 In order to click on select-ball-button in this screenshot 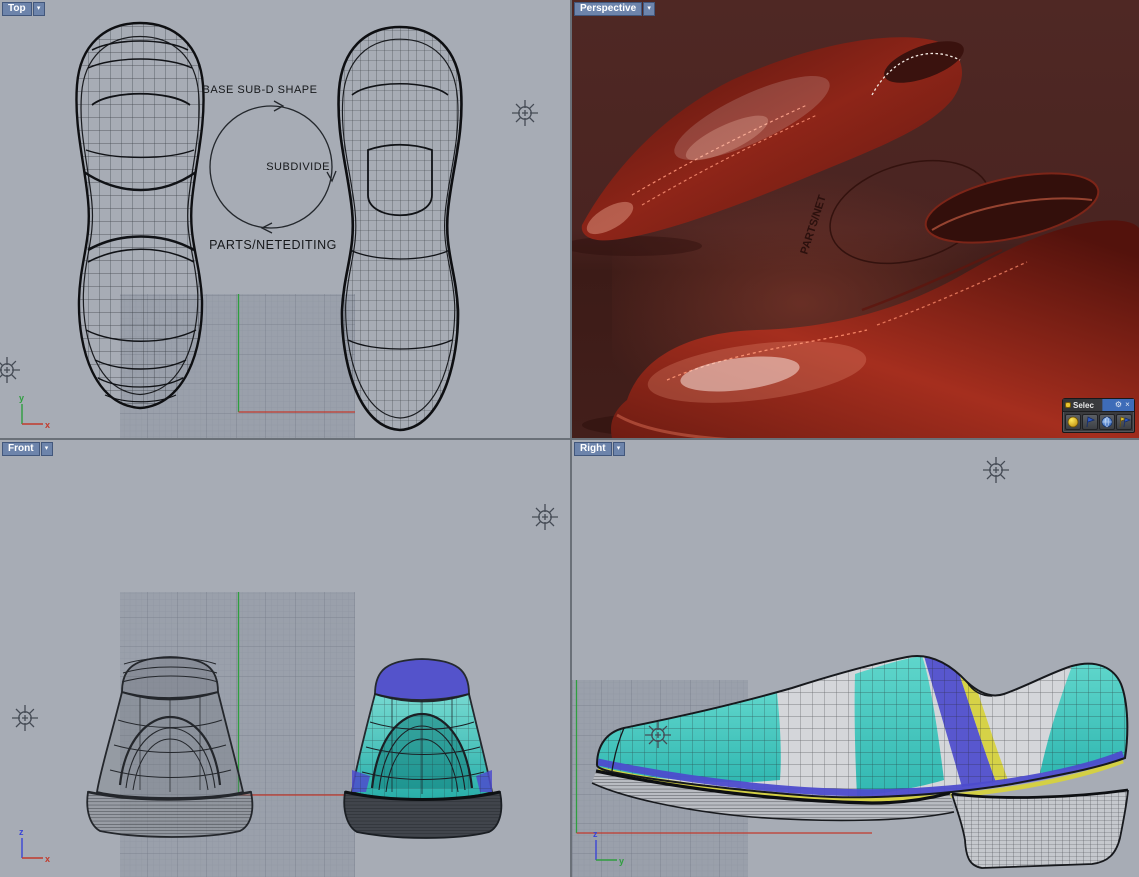, I will do `click(1073, 422)`.